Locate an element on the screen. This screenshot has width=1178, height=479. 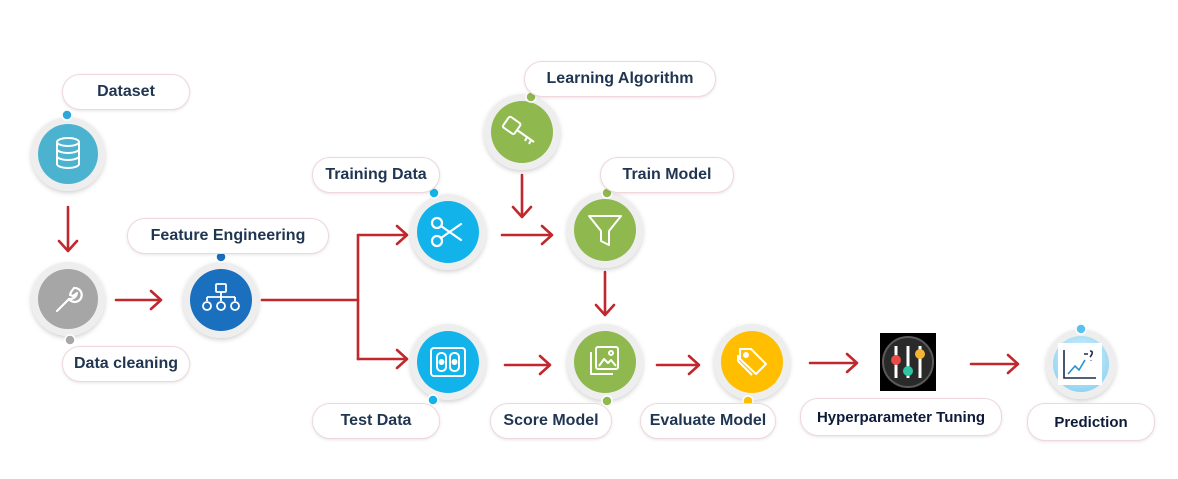
label-dataset: Dataset is located at coordinates (126, 92).